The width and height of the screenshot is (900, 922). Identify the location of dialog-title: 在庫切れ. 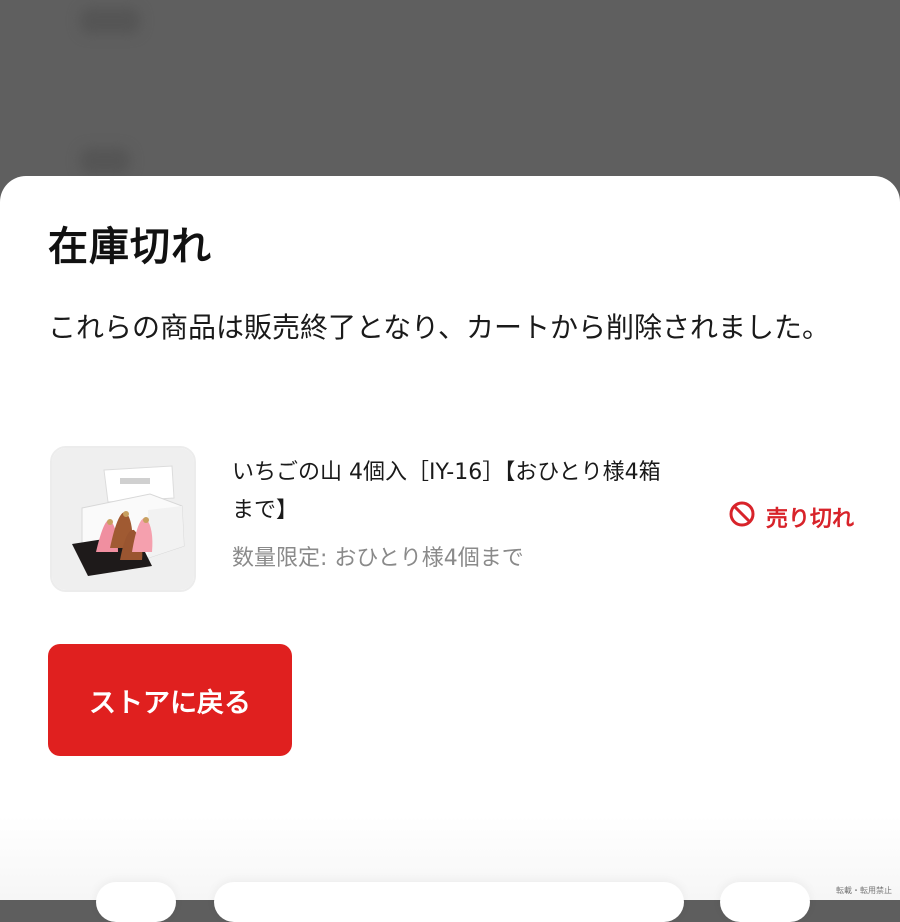
(130, 243).